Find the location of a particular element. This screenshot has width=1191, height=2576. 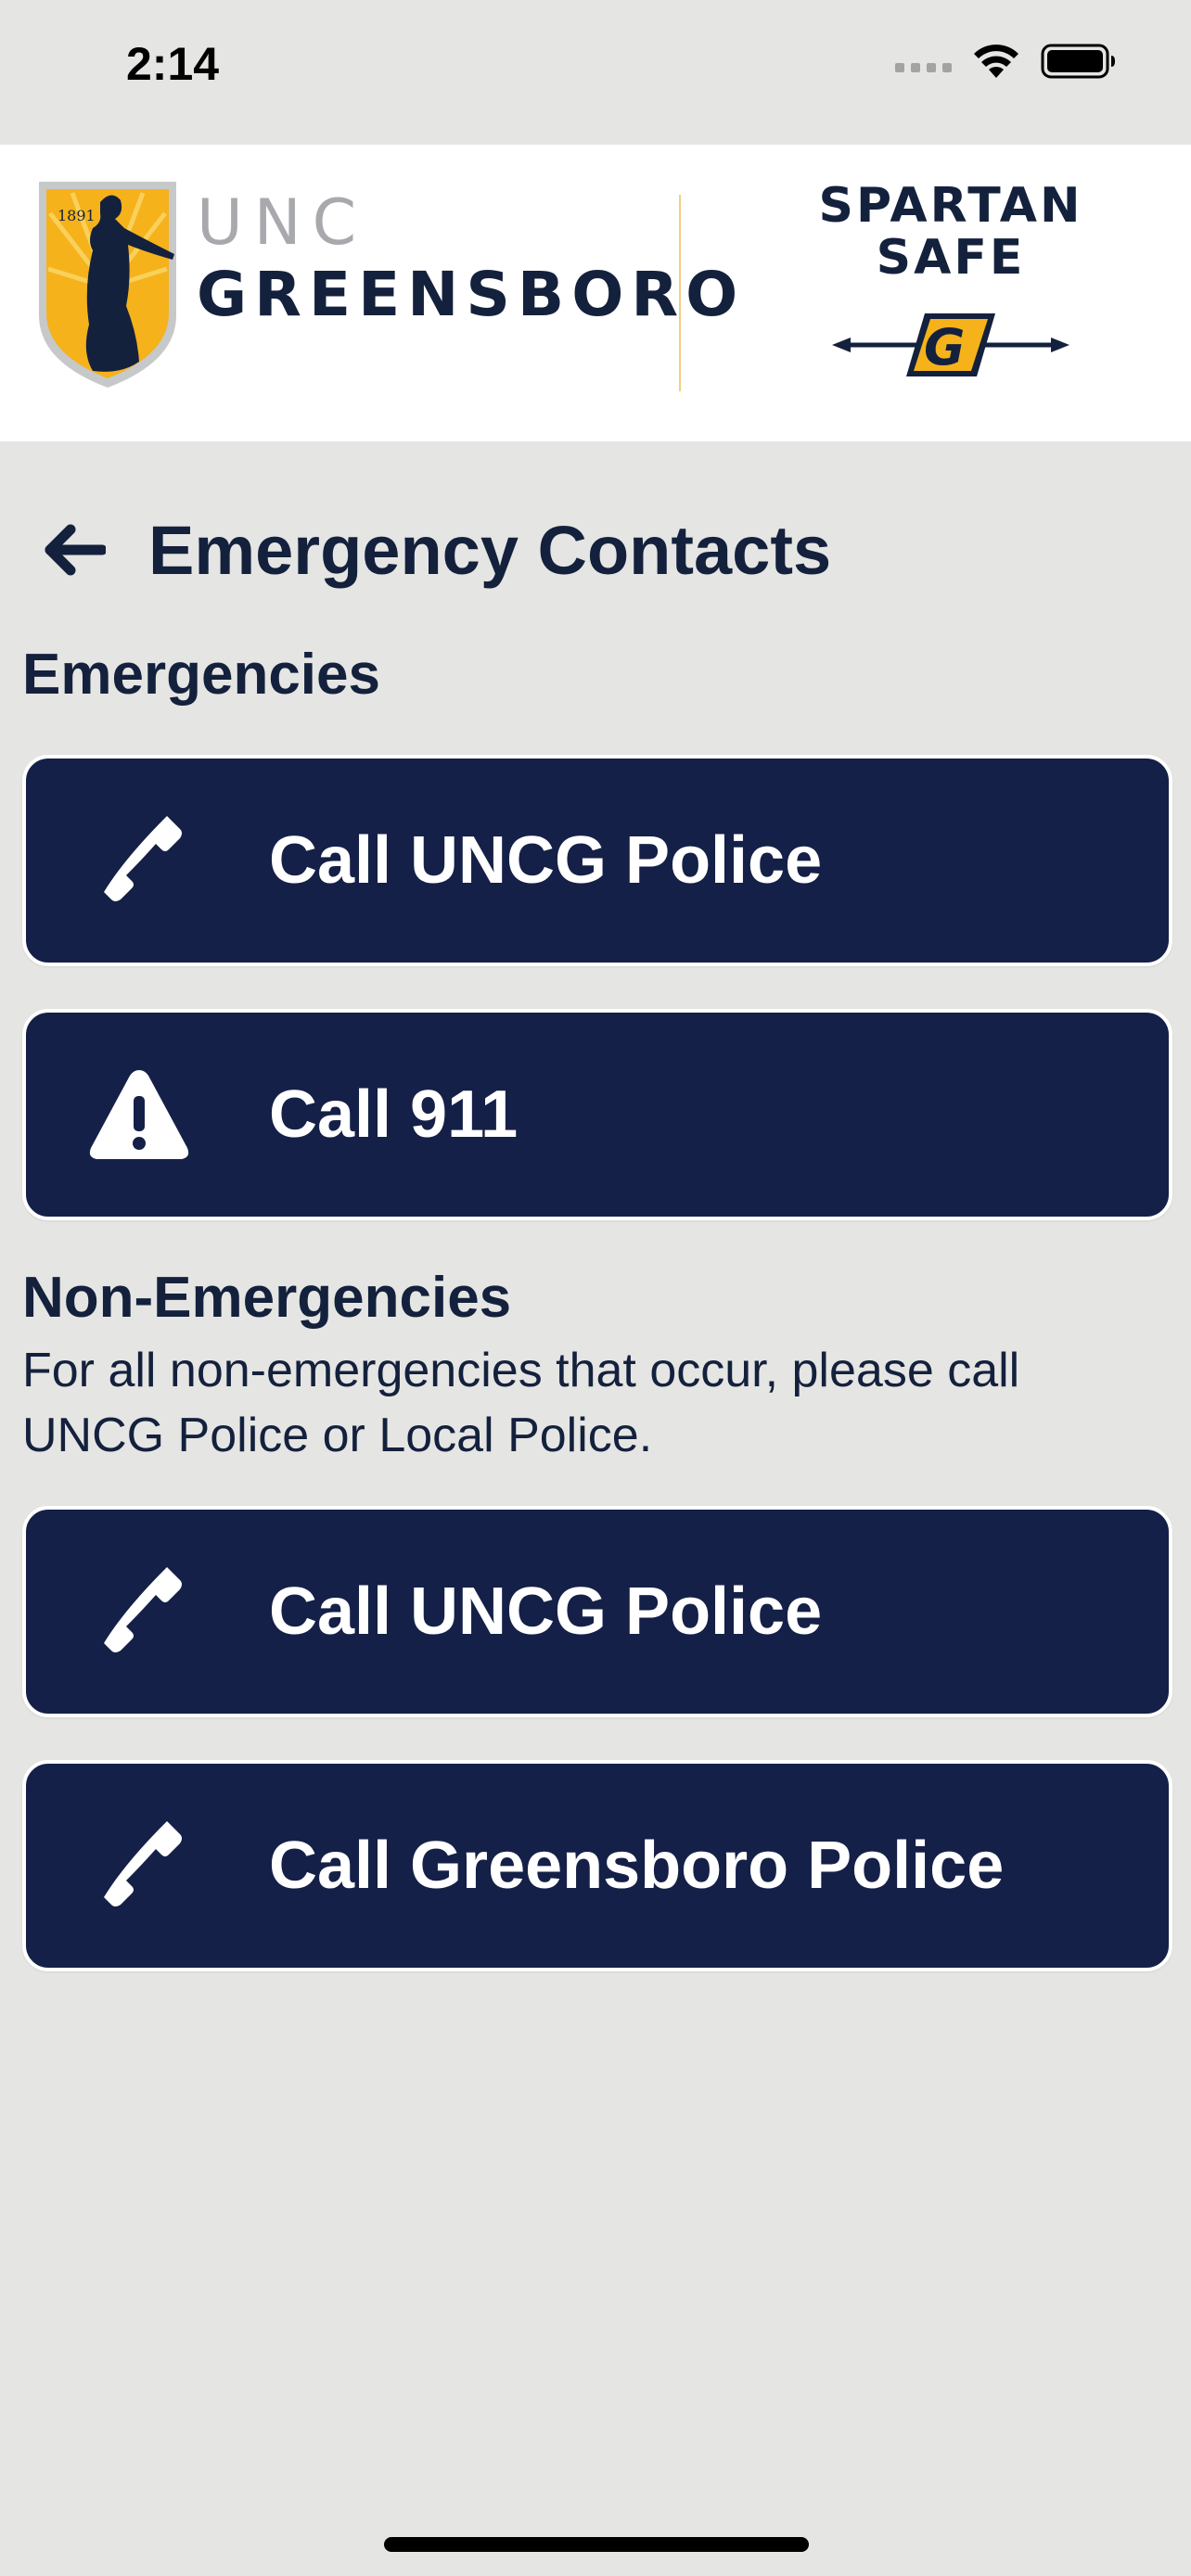

call-uncg-police-emergency-label: Call UNCG Police is located at coordinates (546, 860).